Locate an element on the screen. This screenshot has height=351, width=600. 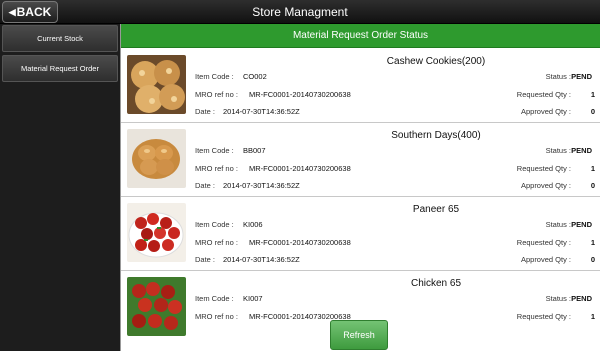
item-code-value: BB007 is located at coordinates (254, 150).